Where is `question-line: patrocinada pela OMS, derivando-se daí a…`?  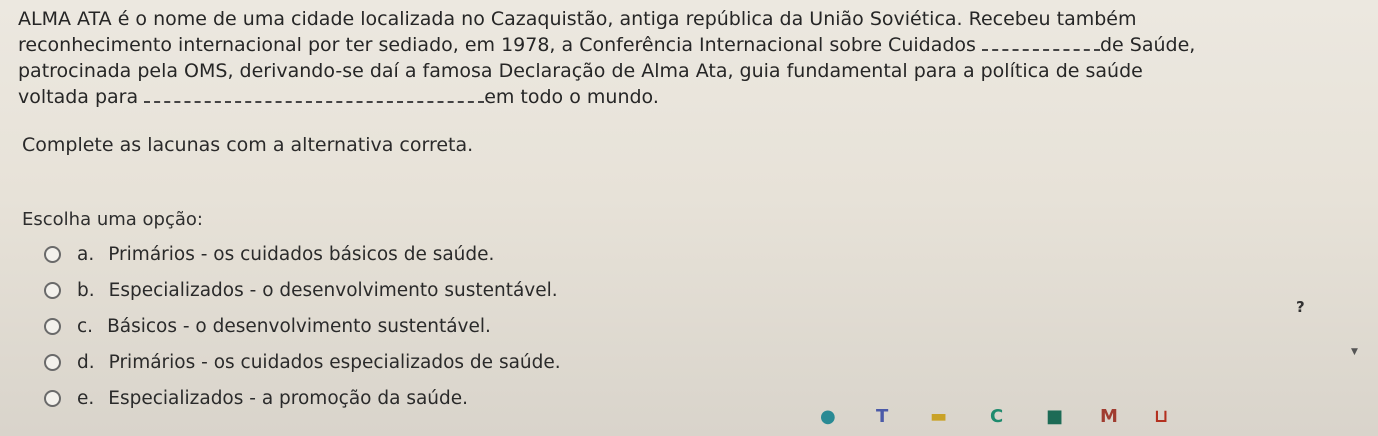
question-line: patrocinada pela OMS, derivando-se daí a… is located at coordinates (683, 71).